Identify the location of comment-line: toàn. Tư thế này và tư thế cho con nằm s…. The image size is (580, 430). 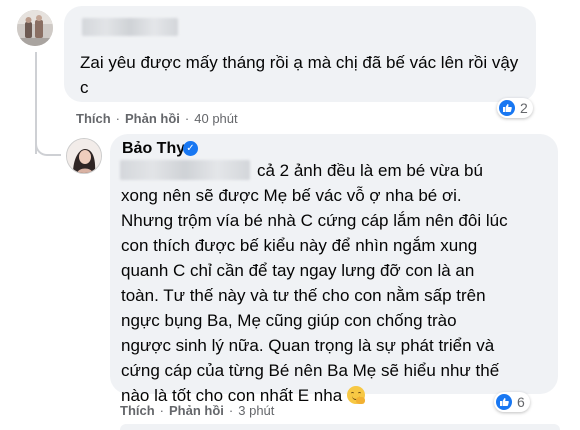
(303, 295).